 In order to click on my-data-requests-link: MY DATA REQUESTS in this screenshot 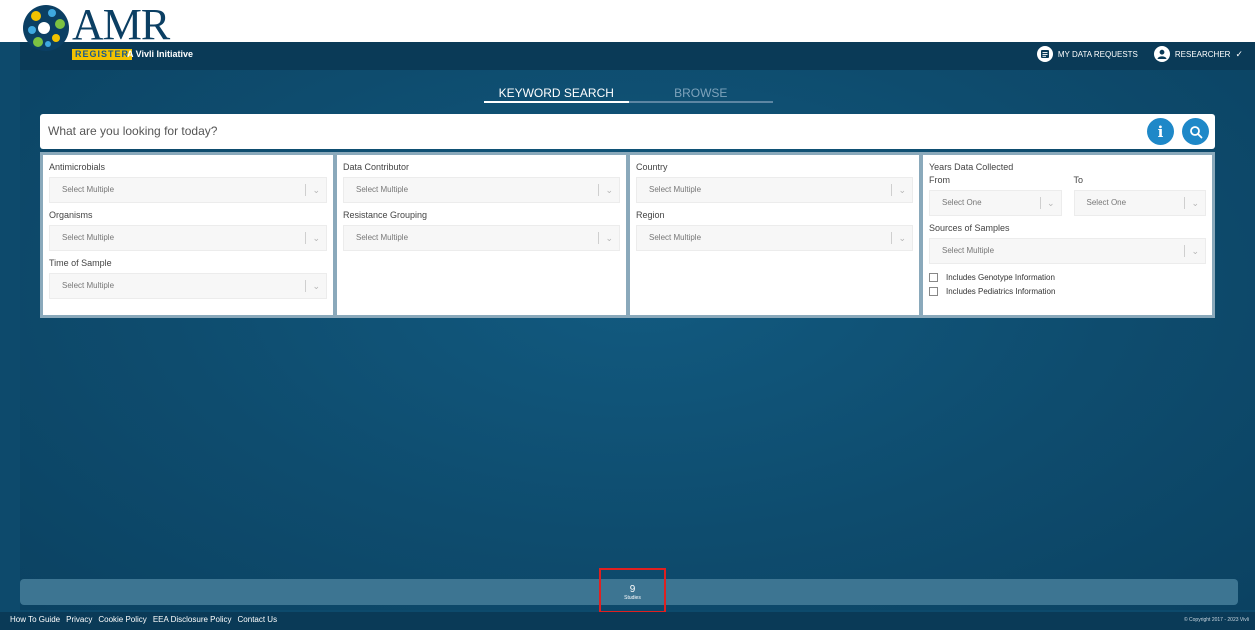, I will do `click(1087, 54)`.